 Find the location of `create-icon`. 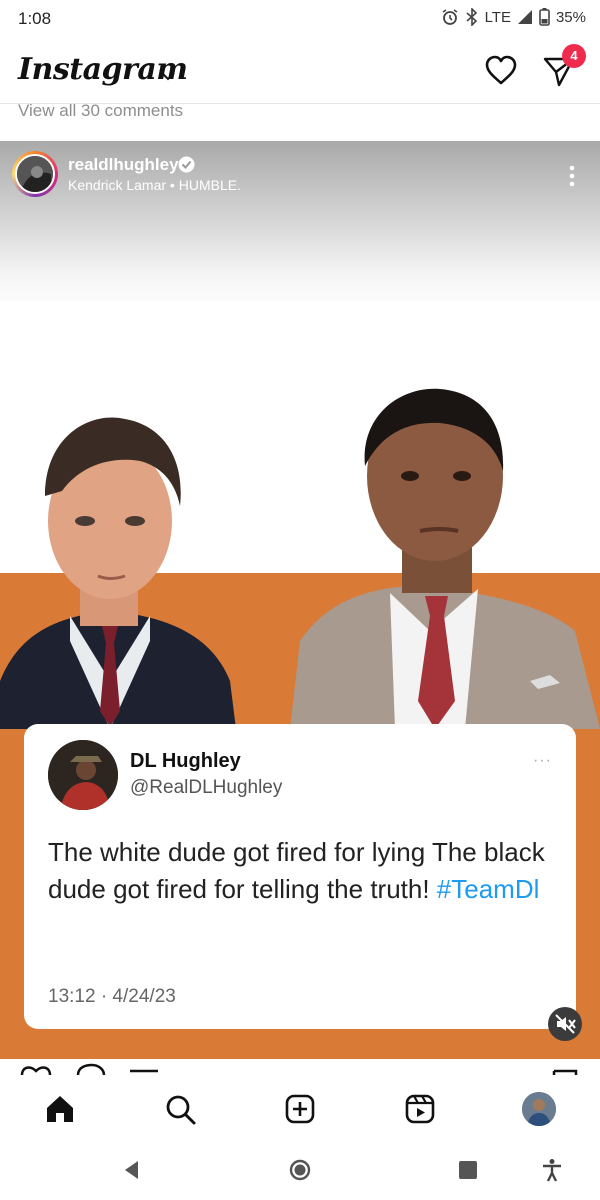

create-icon is located at coordinates (300, 1109).